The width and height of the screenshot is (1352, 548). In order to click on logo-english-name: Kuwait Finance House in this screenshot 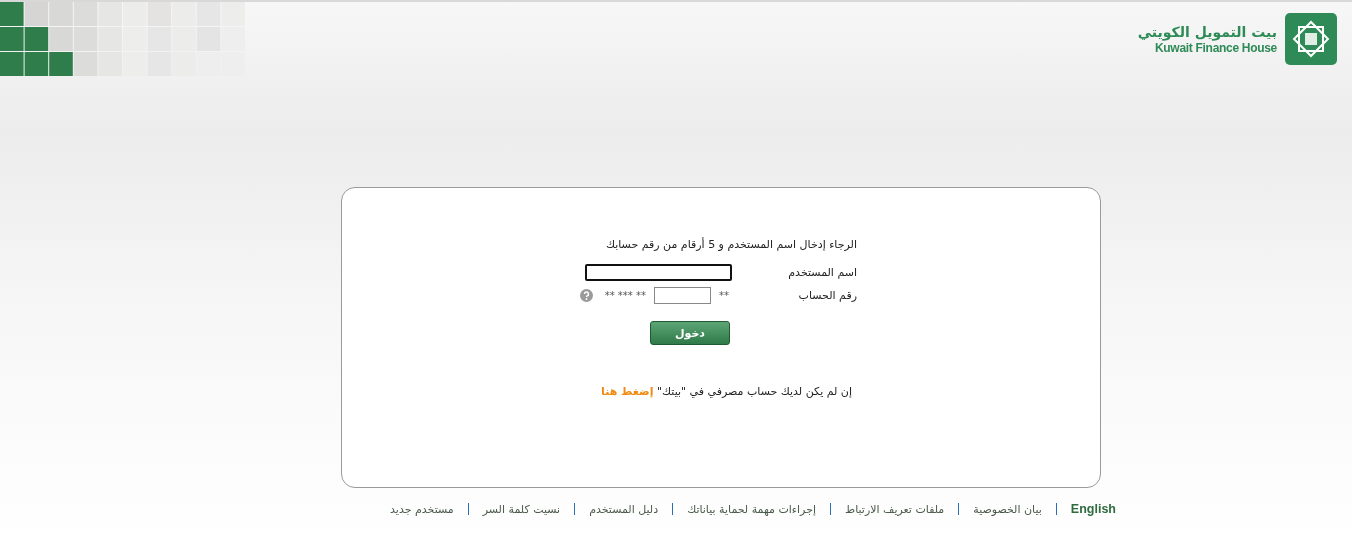, I will do `click(1215, 48)`.